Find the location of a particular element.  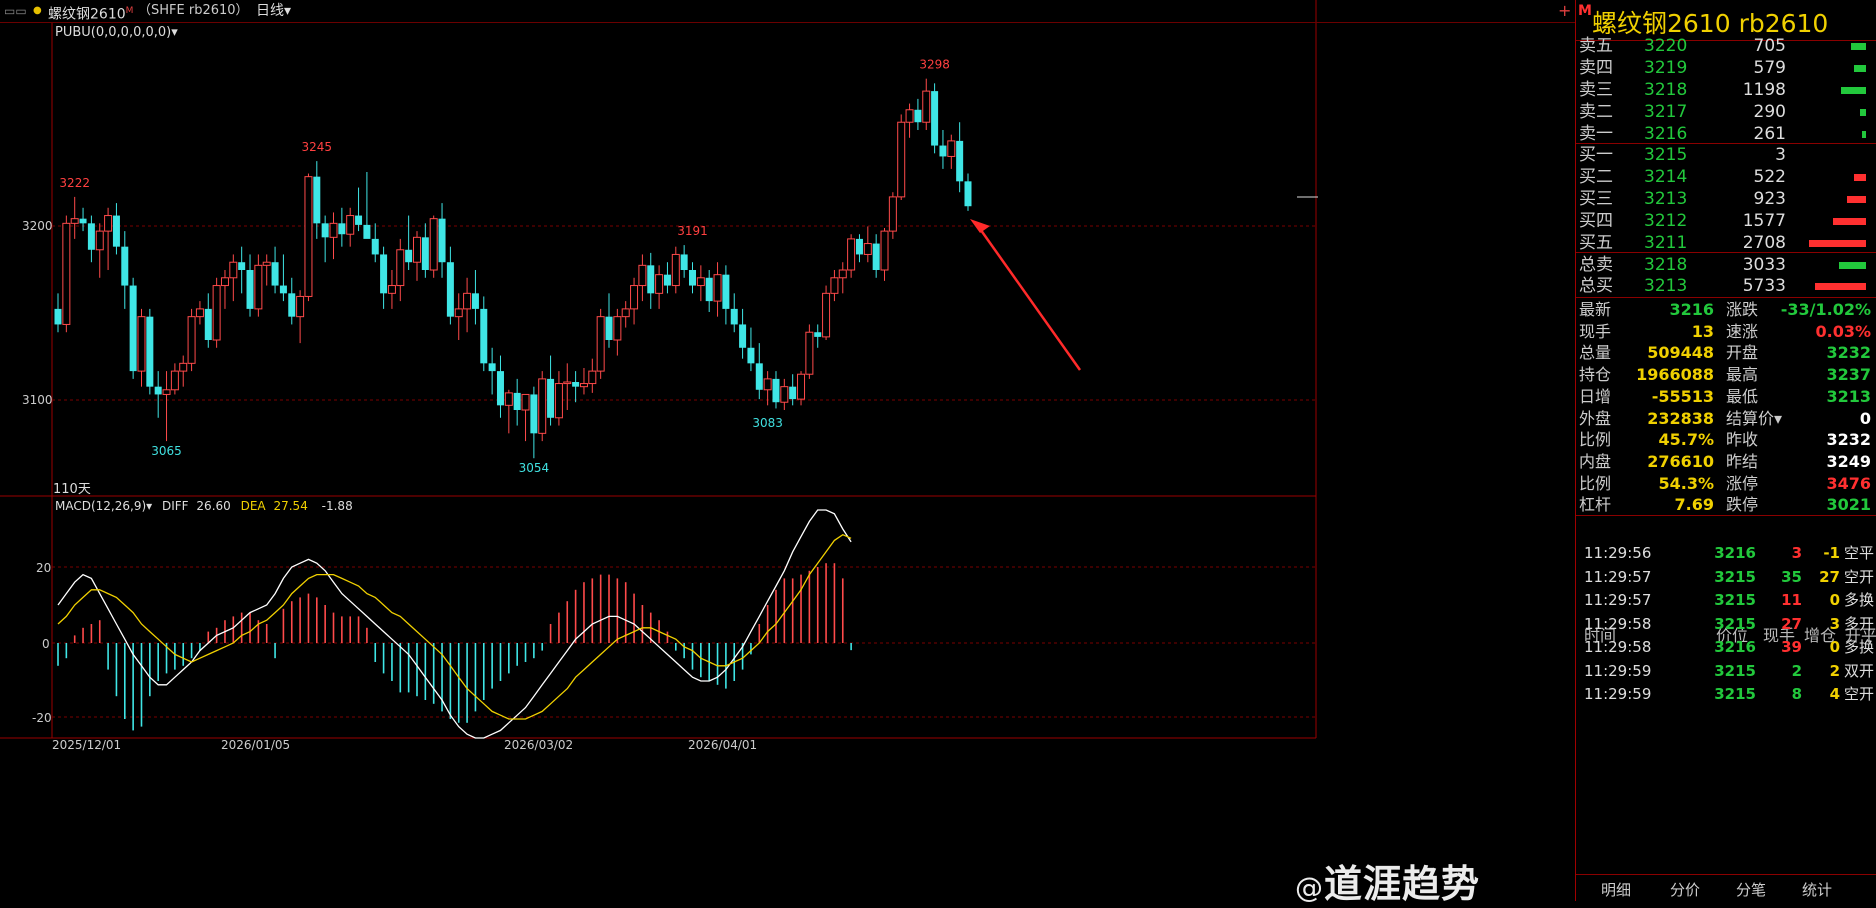

trade-row: 11:29:59 3215 8 4 空开 is located at coordinates (1726, 694).